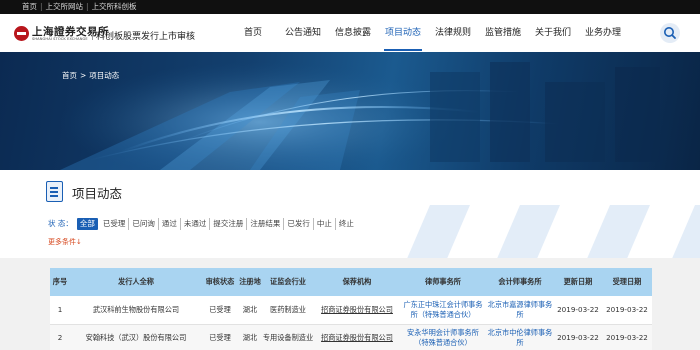 The image size is (700, 350). What do you see at coordinates (60, 39) in the screenshot?
I see `logo-english-name: SHANGHAI STOCK EXCHANGE` at bounding box center [60, 39].